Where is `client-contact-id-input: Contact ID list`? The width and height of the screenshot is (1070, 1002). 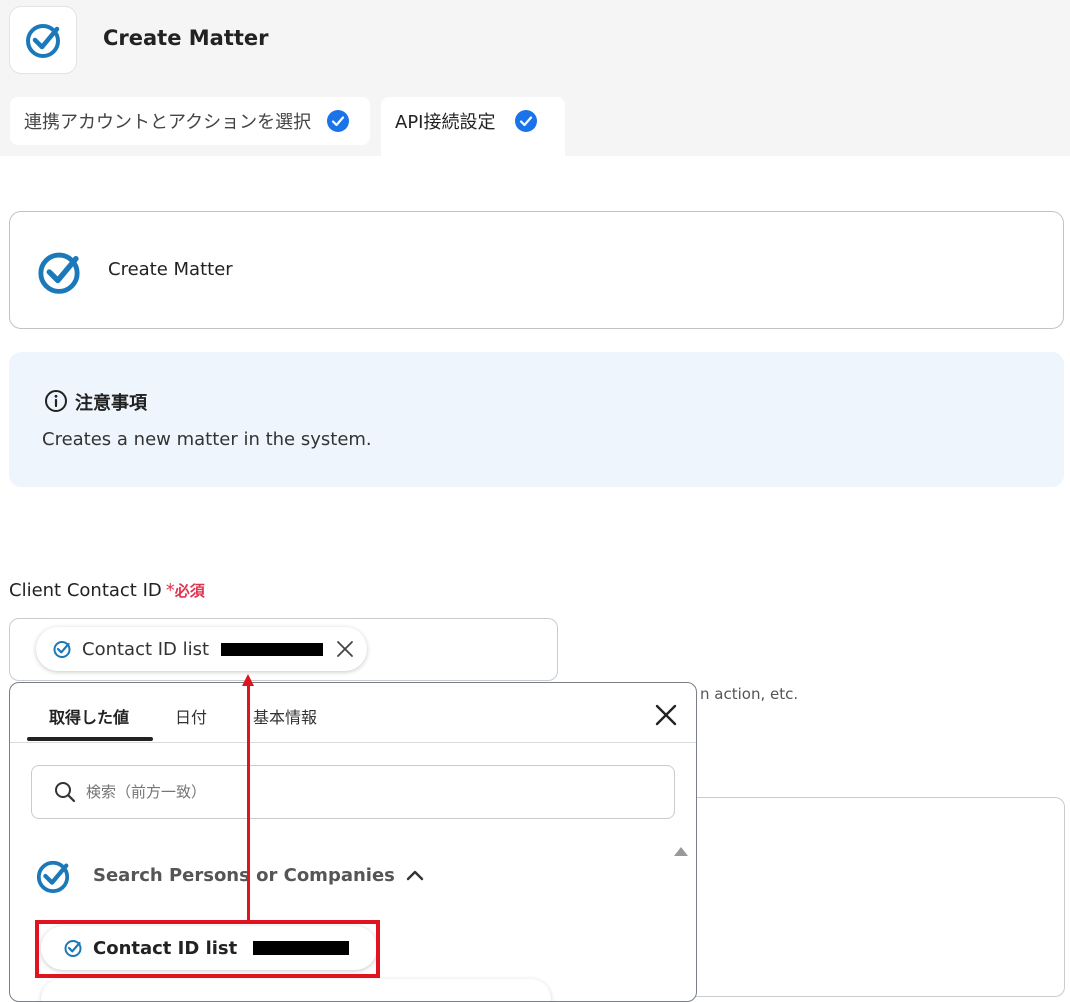 client-contact-id-input: Contact ID list is located at coordinates (283, 649).